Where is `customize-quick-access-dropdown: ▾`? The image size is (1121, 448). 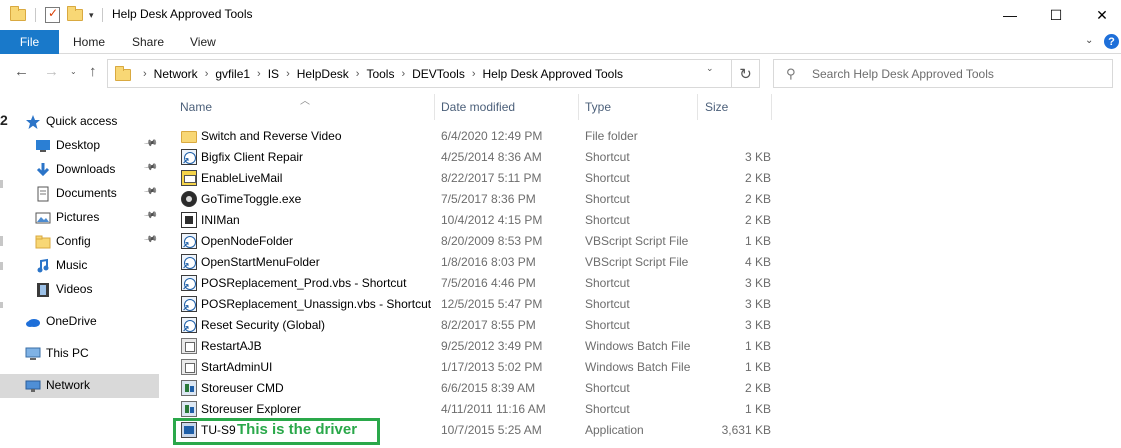 customize-quick-access-dropdown: ▾ is located at coordinates (91, 15).